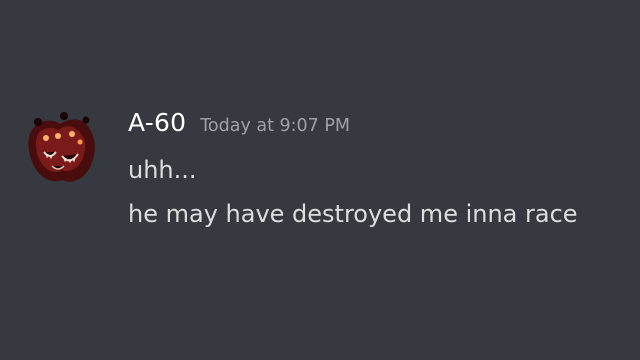 This screenshot has width=640, height=360. I want to click on message-header: A-60 Today at 9:07 PM, so click(239, 122).